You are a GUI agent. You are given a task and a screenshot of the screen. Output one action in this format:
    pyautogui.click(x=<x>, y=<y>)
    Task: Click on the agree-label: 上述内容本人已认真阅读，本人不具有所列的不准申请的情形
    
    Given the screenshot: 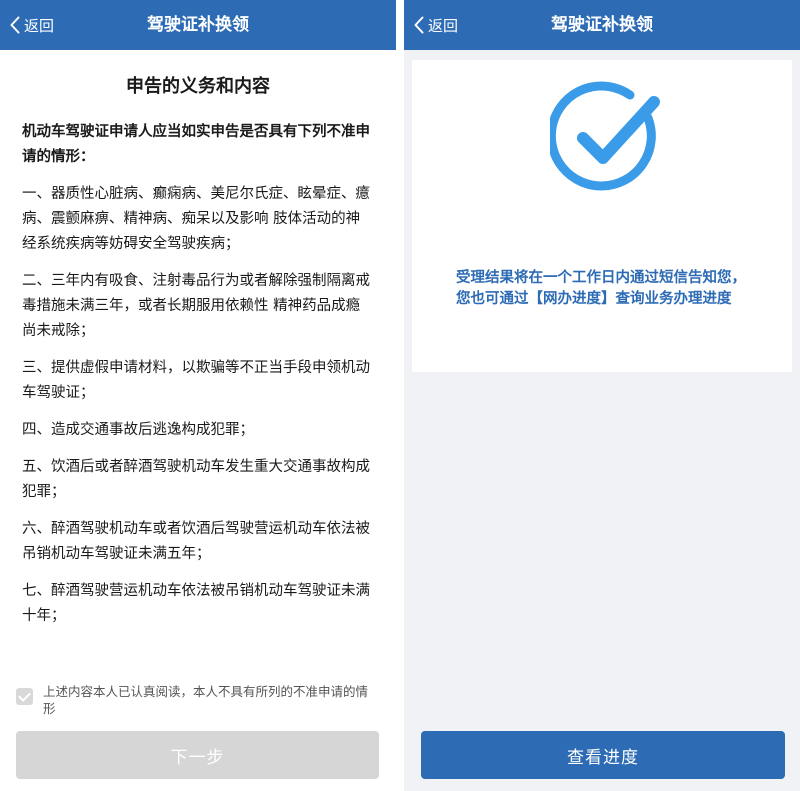 What is the action you would take?
    pyautogui.click(x=206, y=700)
    